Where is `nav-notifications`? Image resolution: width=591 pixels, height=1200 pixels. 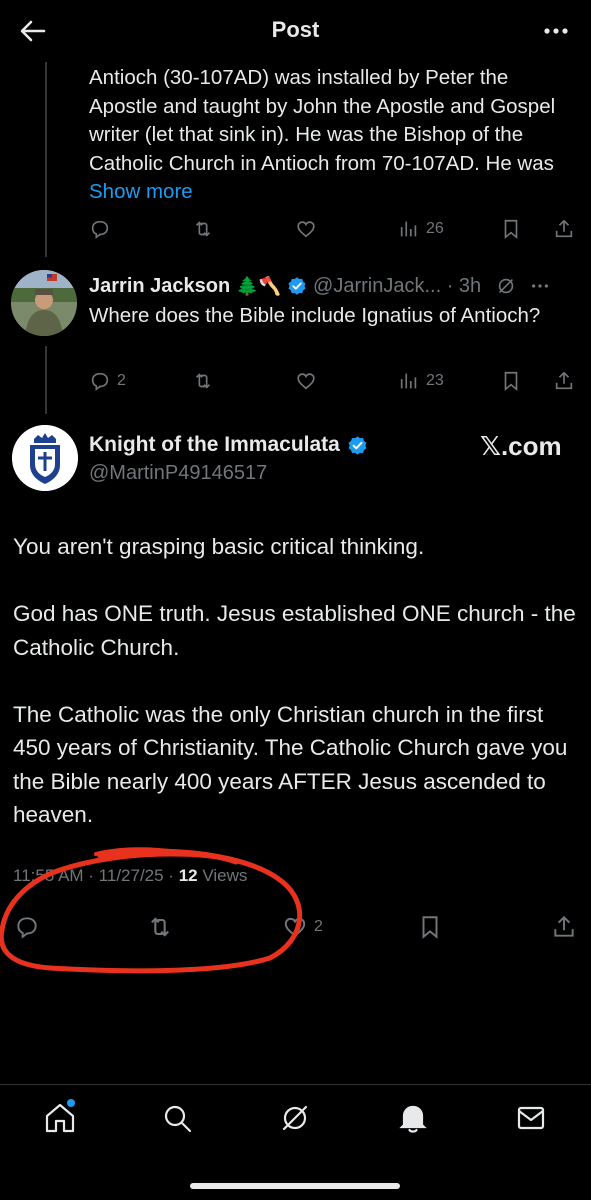
nav-notifications is located at coordinates (413, 1118).